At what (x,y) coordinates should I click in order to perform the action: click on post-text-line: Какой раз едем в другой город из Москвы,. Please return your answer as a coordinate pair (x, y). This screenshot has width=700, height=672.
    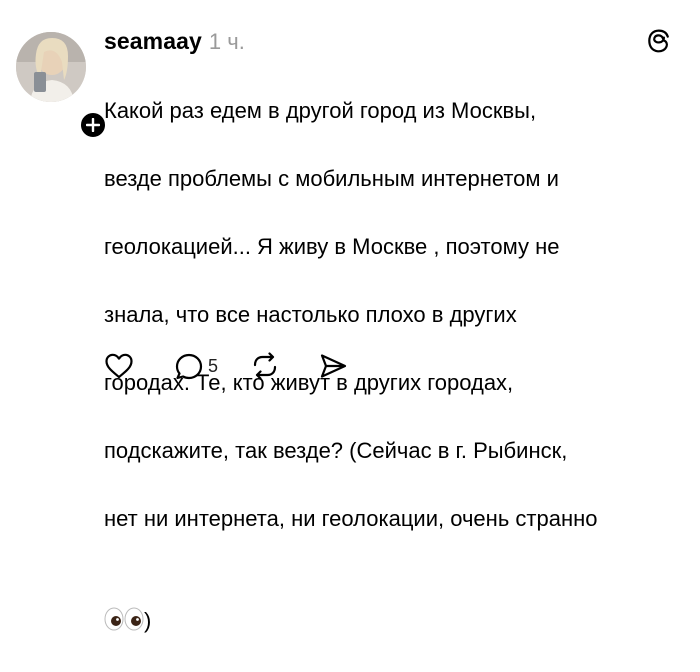
    Looking at the image, I should click on (320, 110).